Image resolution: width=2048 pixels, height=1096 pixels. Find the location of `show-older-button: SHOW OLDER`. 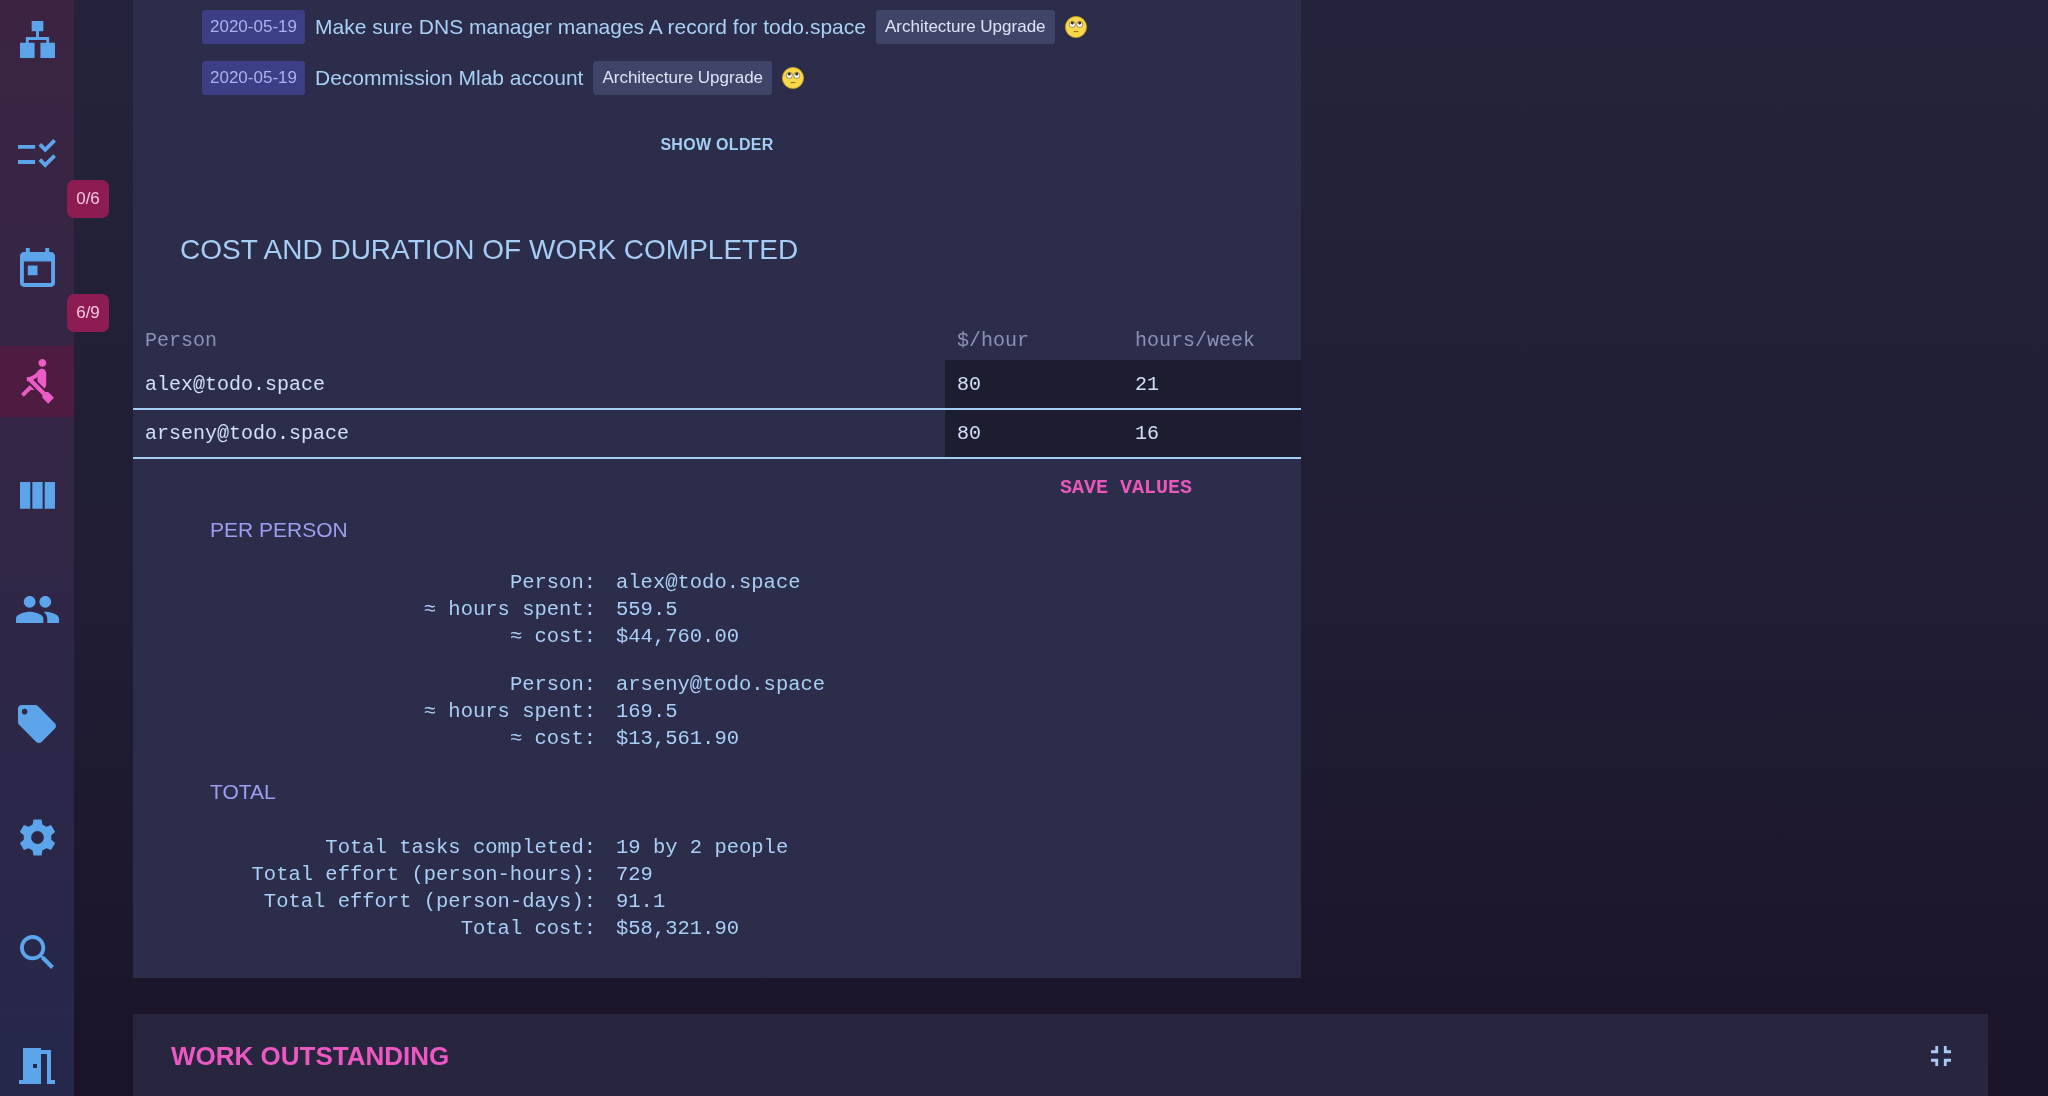

show-older-button: SHOW OLDER is located at coordinates (717, 145).